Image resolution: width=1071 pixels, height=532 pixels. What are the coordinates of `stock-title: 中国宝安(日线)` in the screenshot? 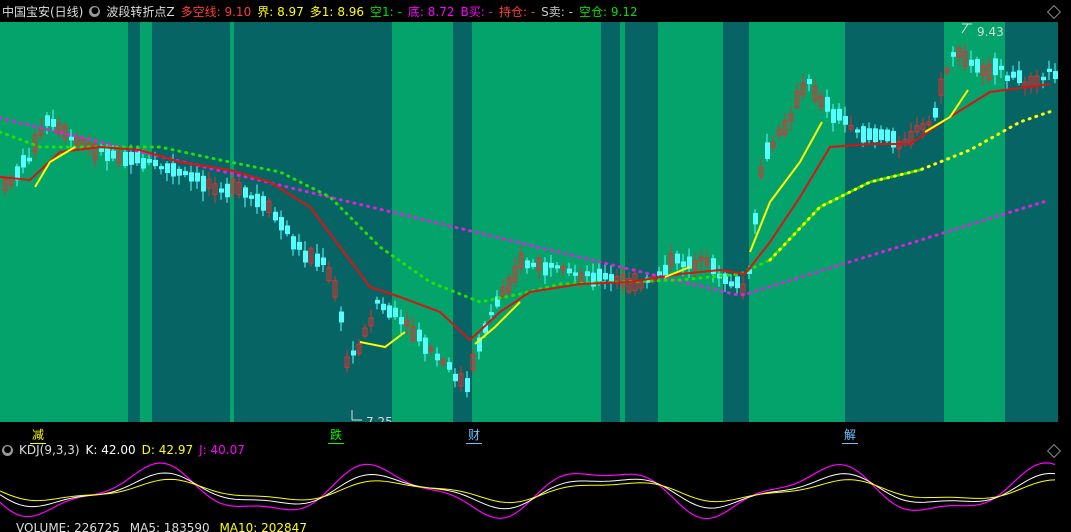 It's located at (42, 11).